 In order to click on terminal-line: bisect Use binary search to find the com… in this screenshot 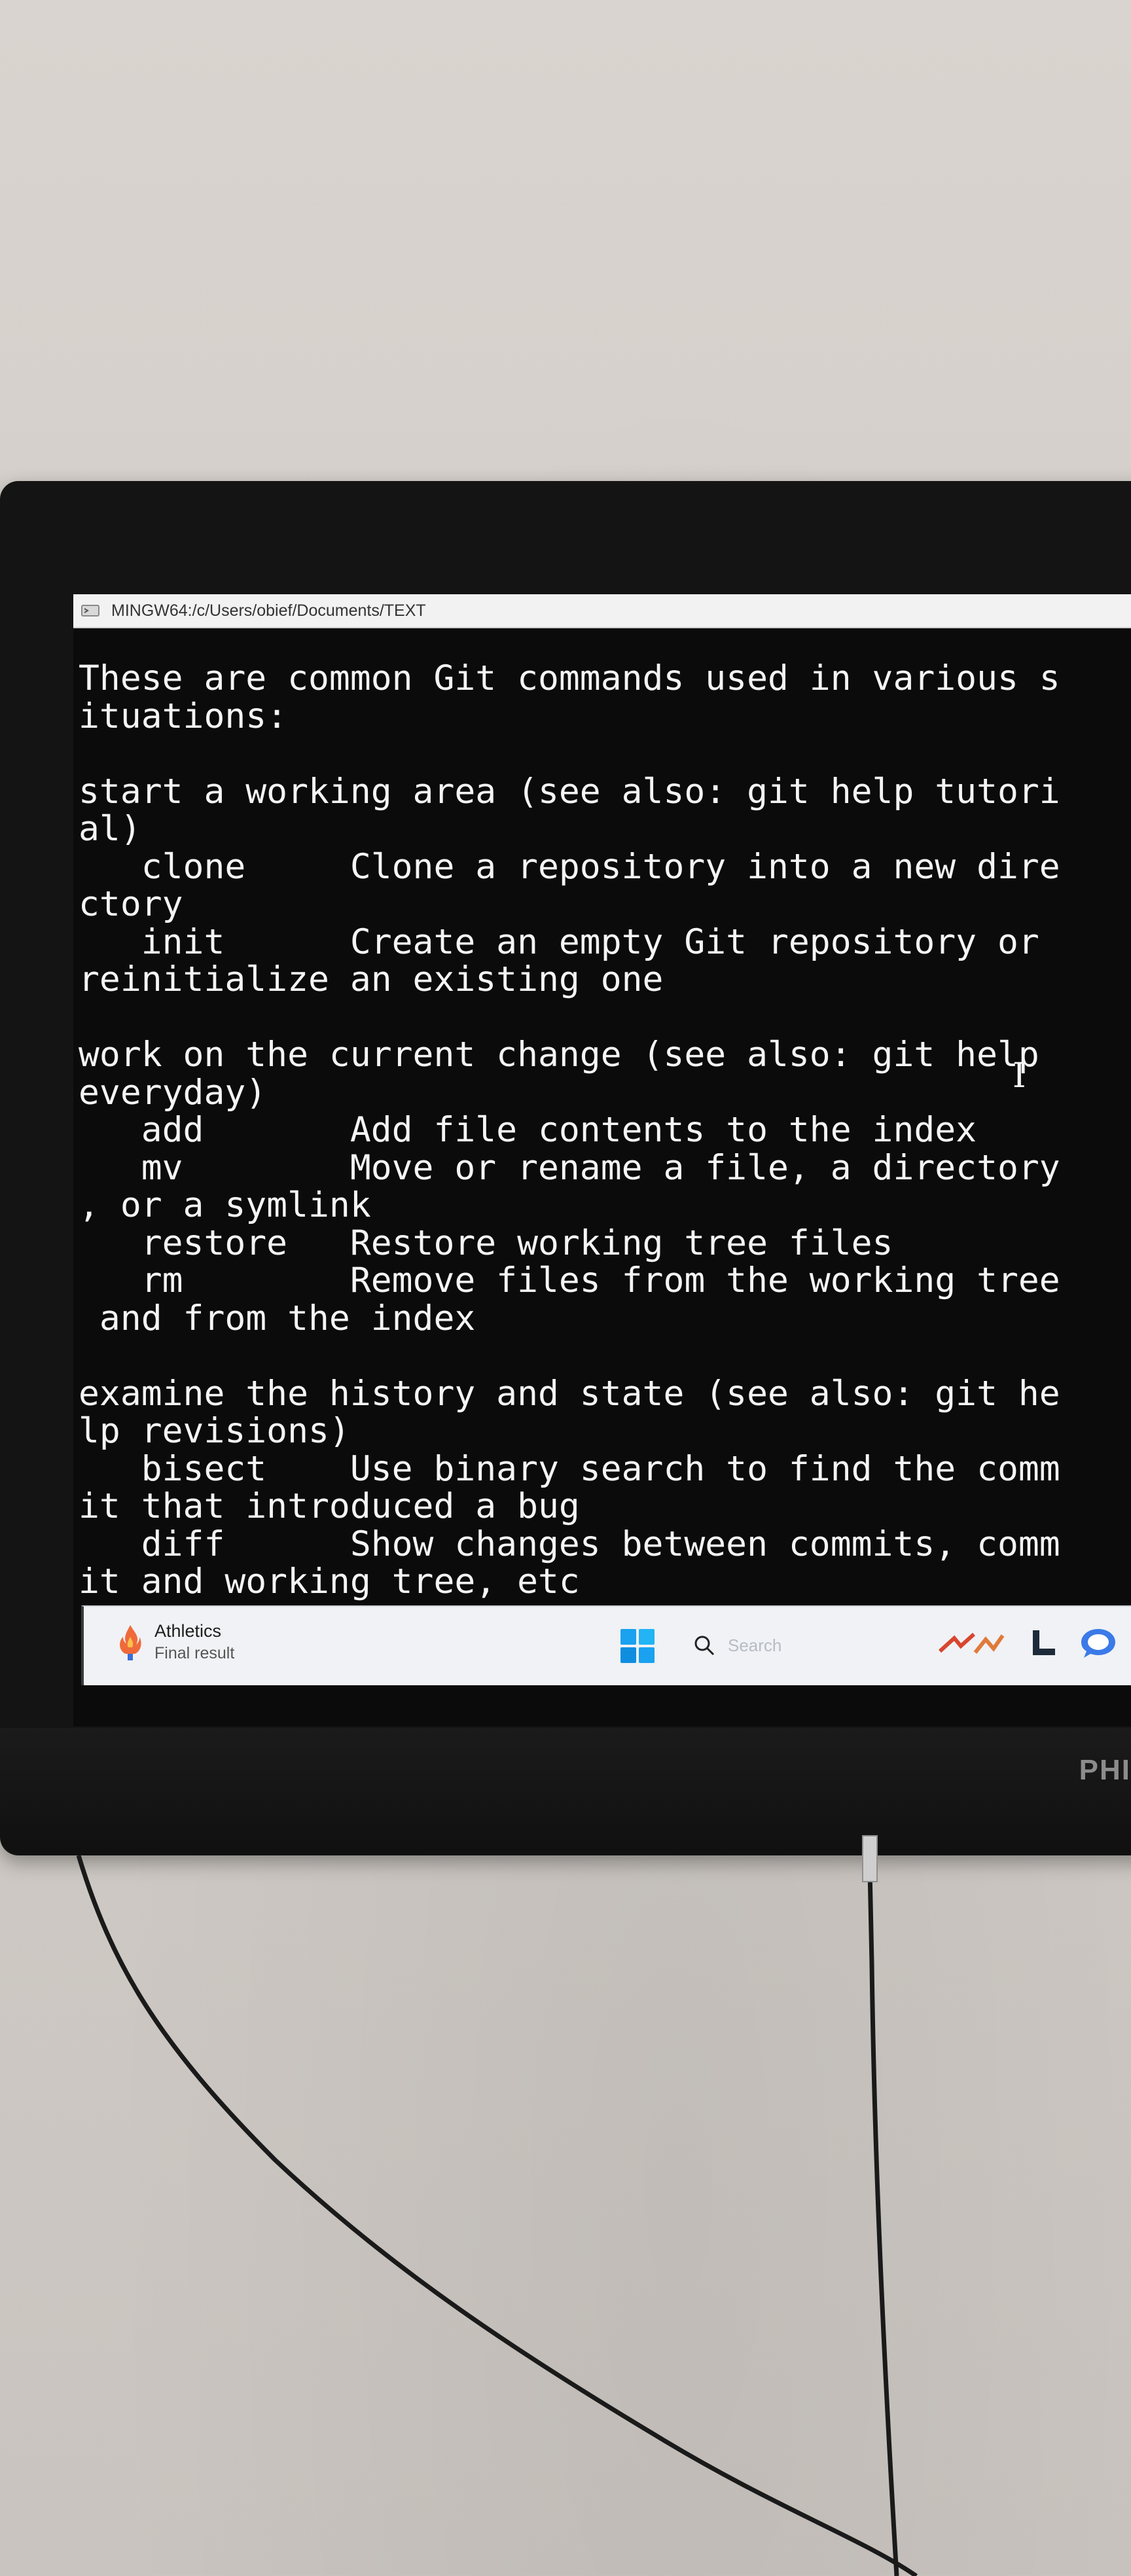, I will do `click(569, 1468)`.